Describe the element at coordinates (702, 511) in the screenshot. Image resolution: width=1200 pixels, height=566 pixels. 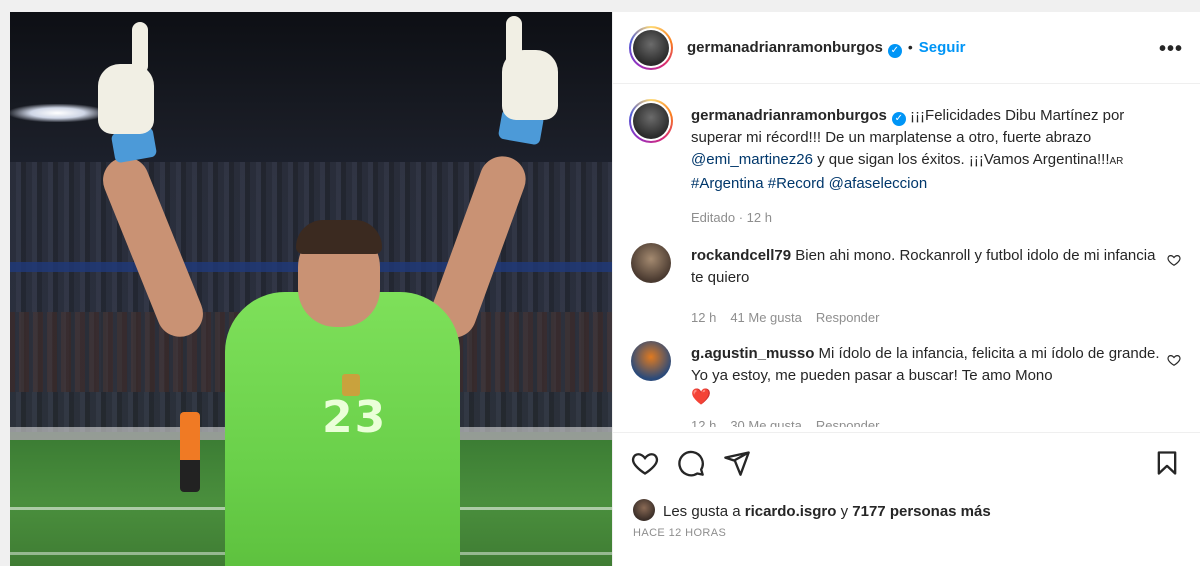
I see `likes-prefix: Les gusta a` at that location.